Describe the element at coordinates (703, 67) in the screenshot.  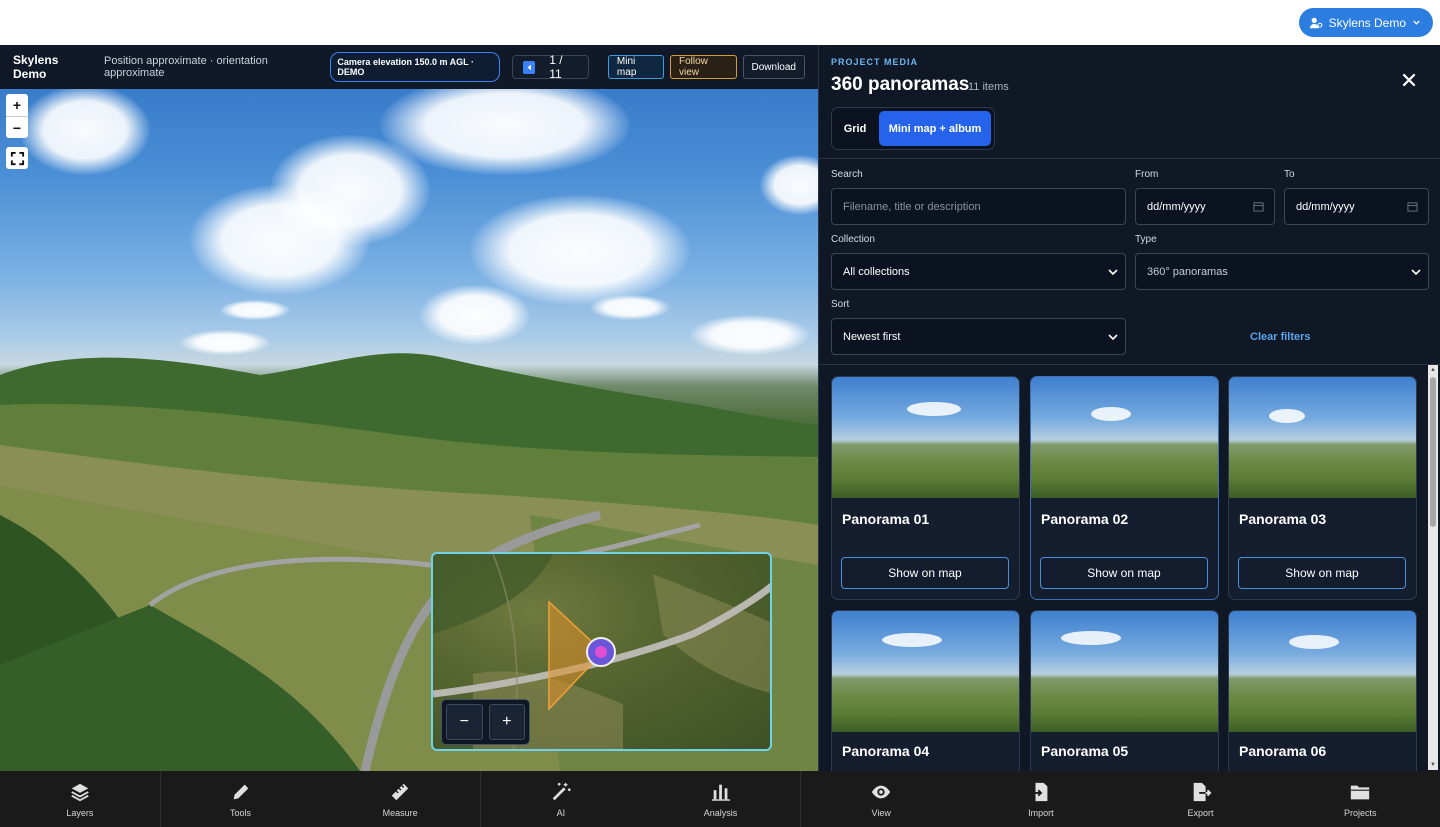
I see `follow-view-button: Follow view` at that location.